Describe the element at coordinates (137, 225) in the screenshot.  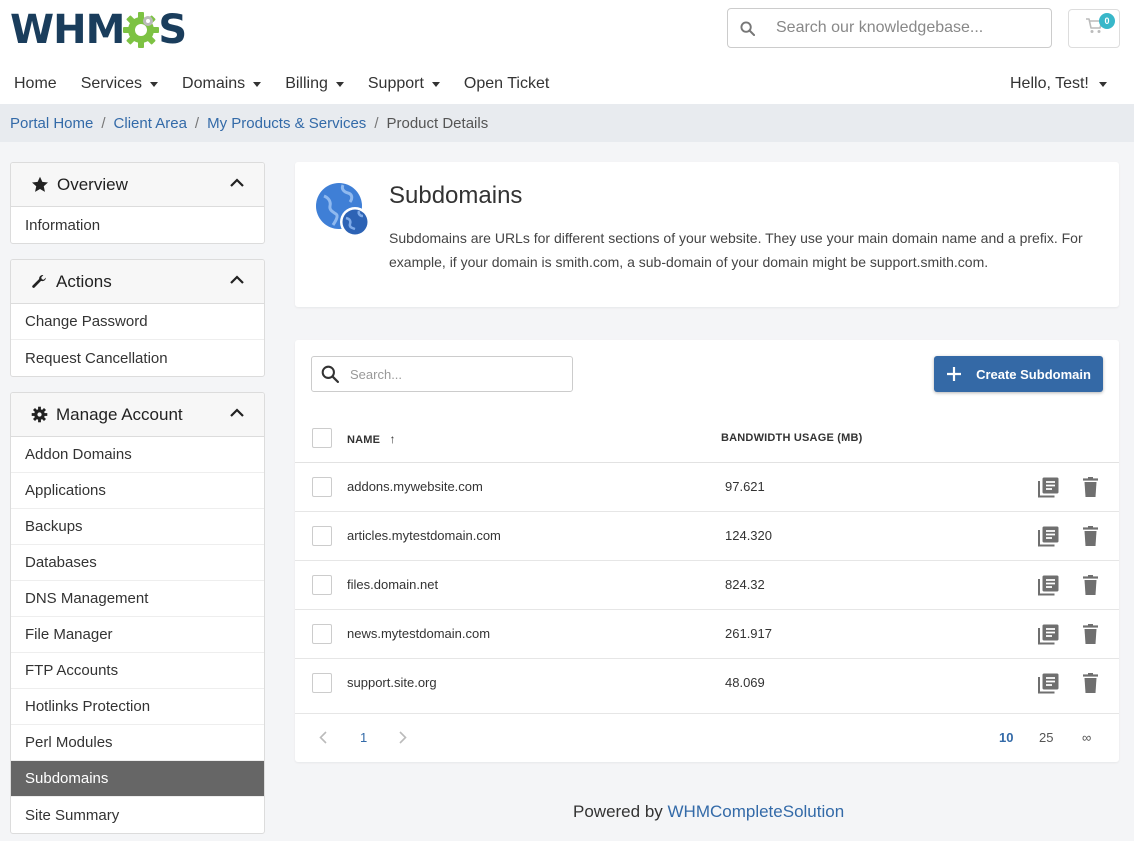
I see `sidebar-item-information: Information` at that location.